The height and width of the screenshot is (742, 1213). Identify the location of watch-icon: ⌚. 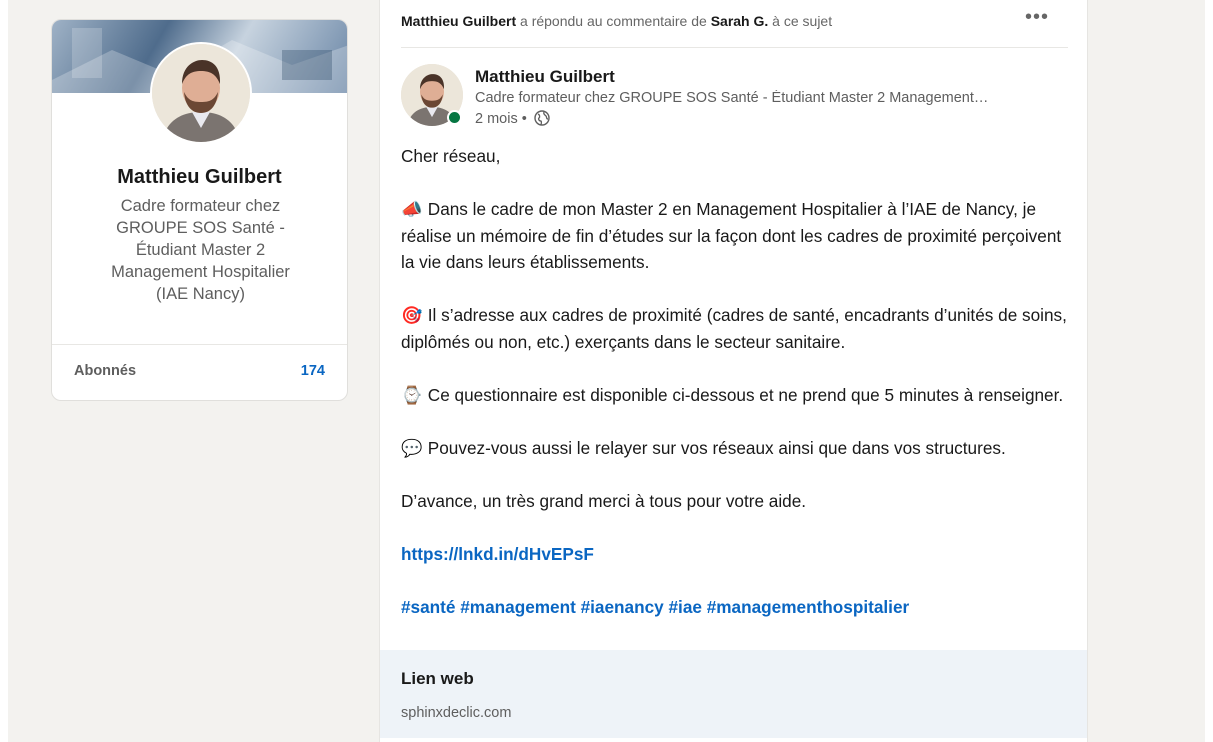
(412, 394).